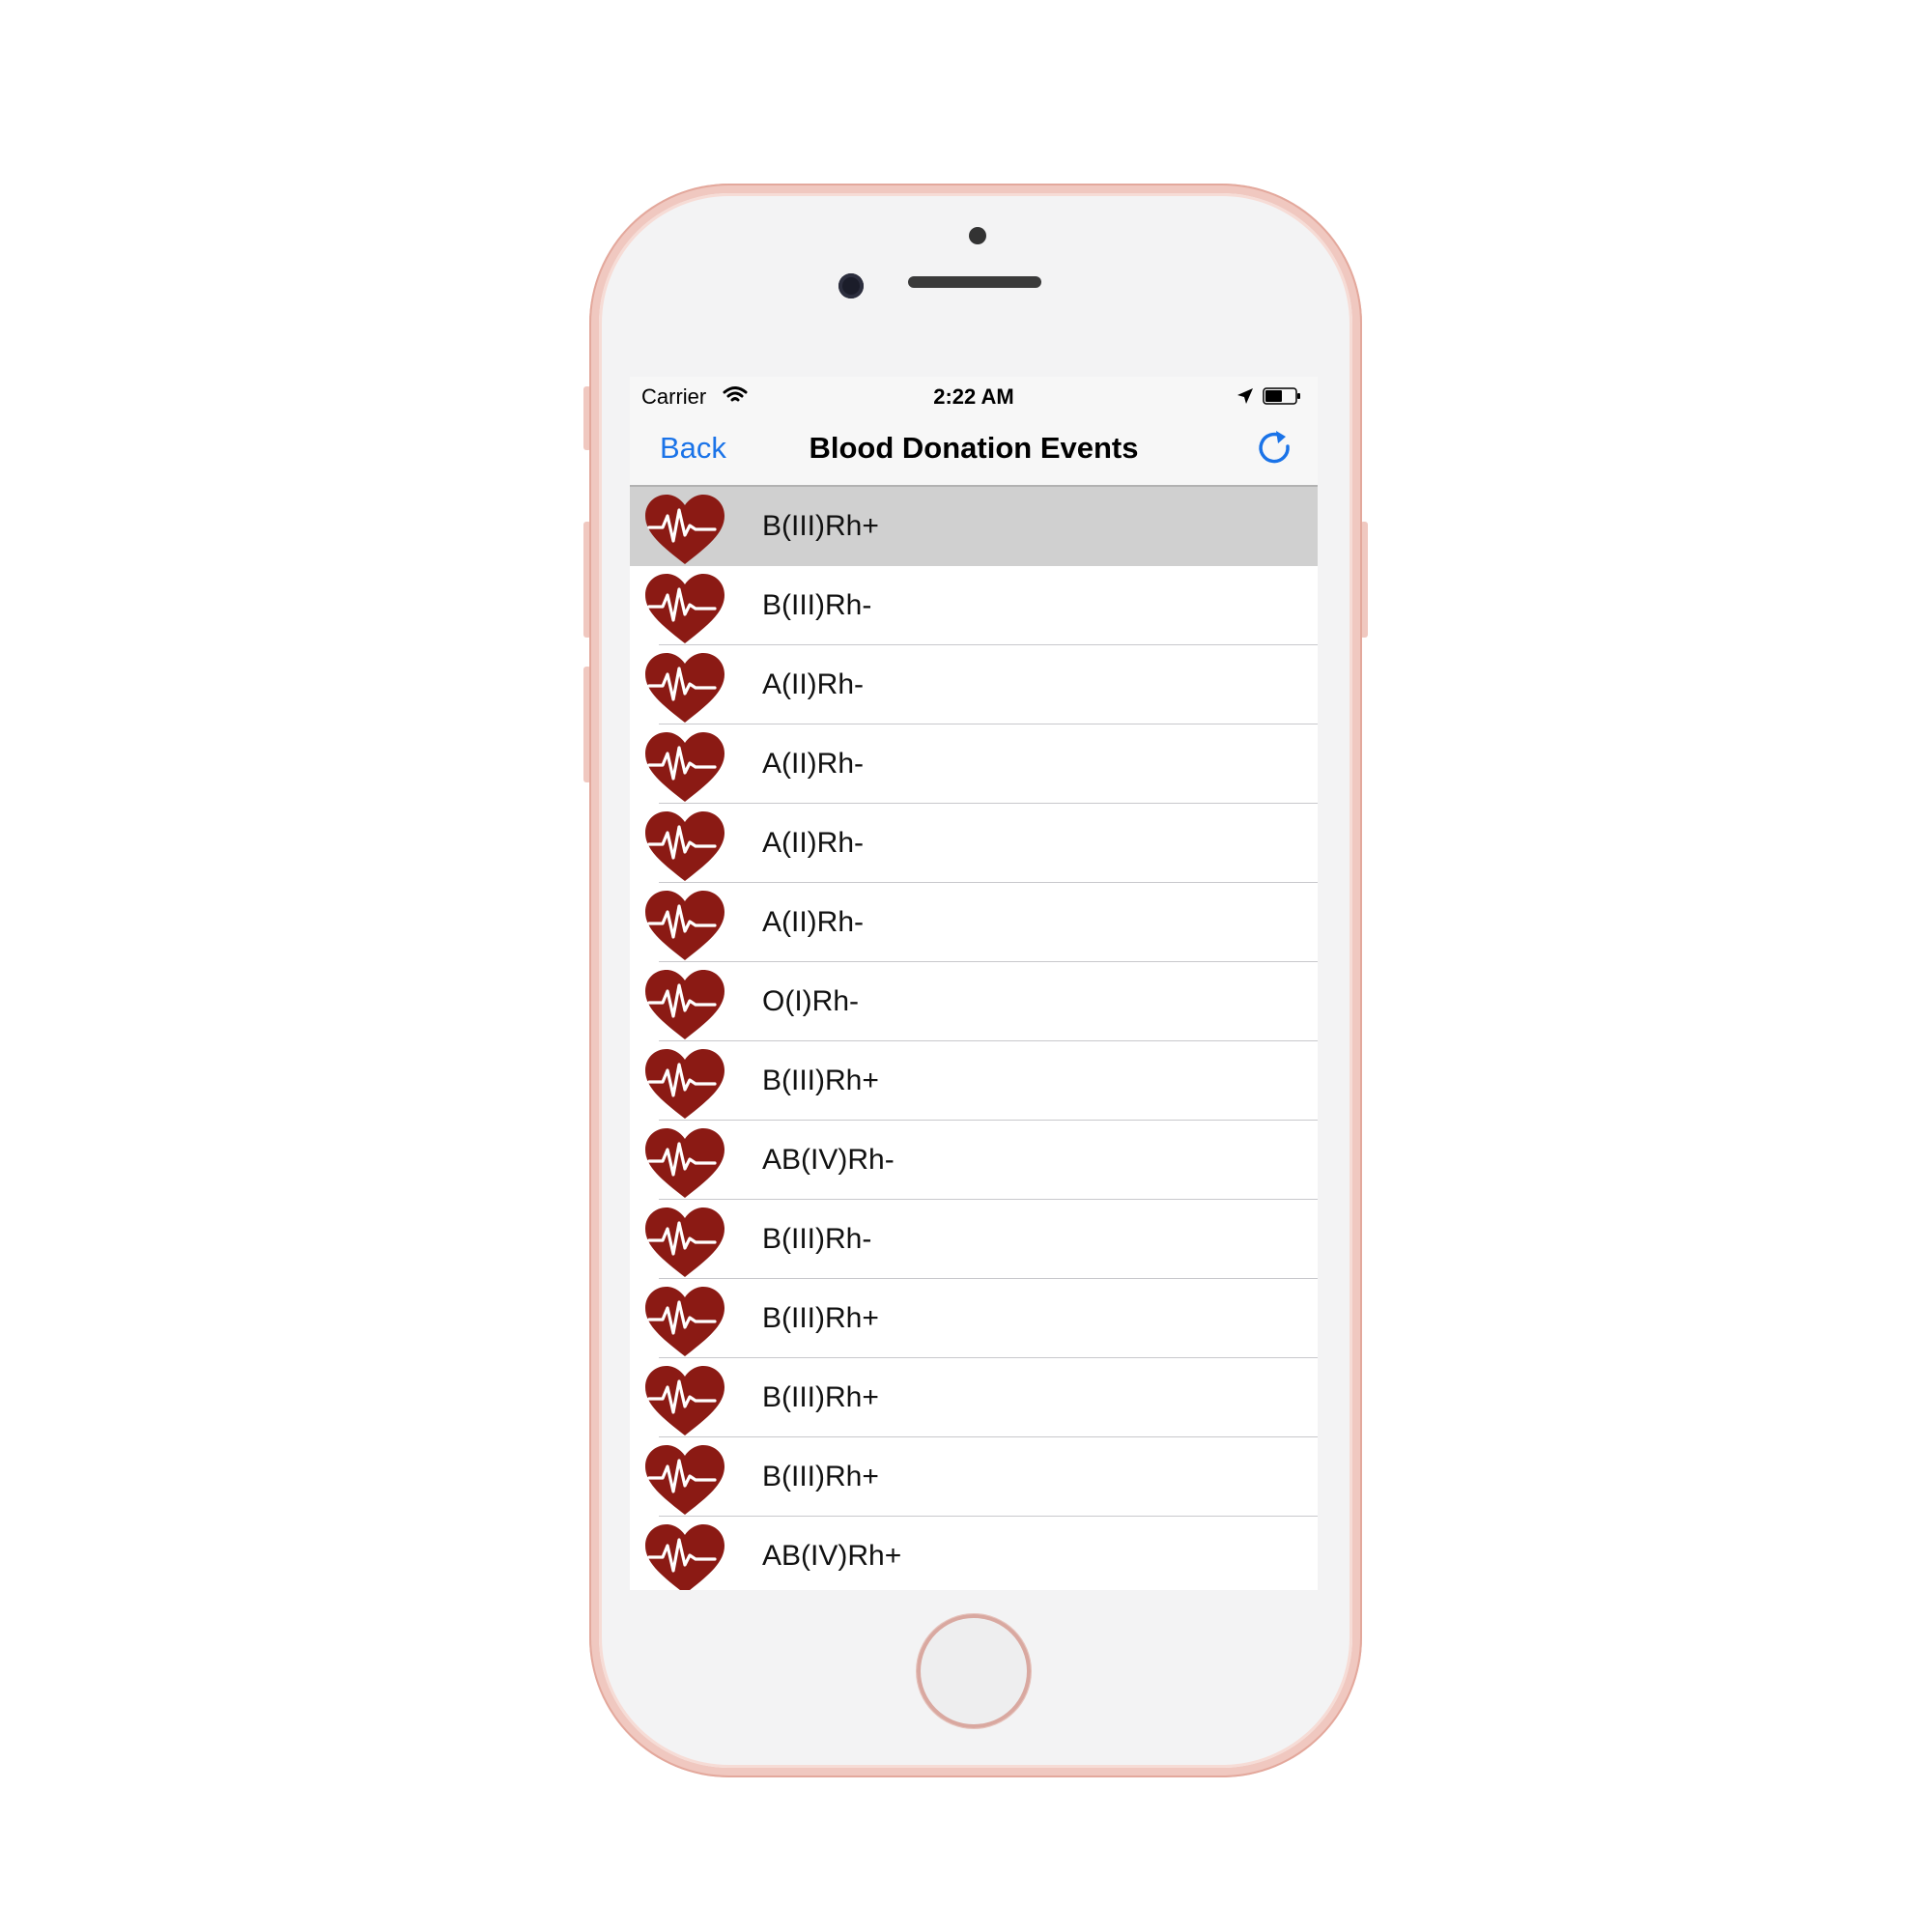  I want to click on refresh-icon, so click(1274, 448).